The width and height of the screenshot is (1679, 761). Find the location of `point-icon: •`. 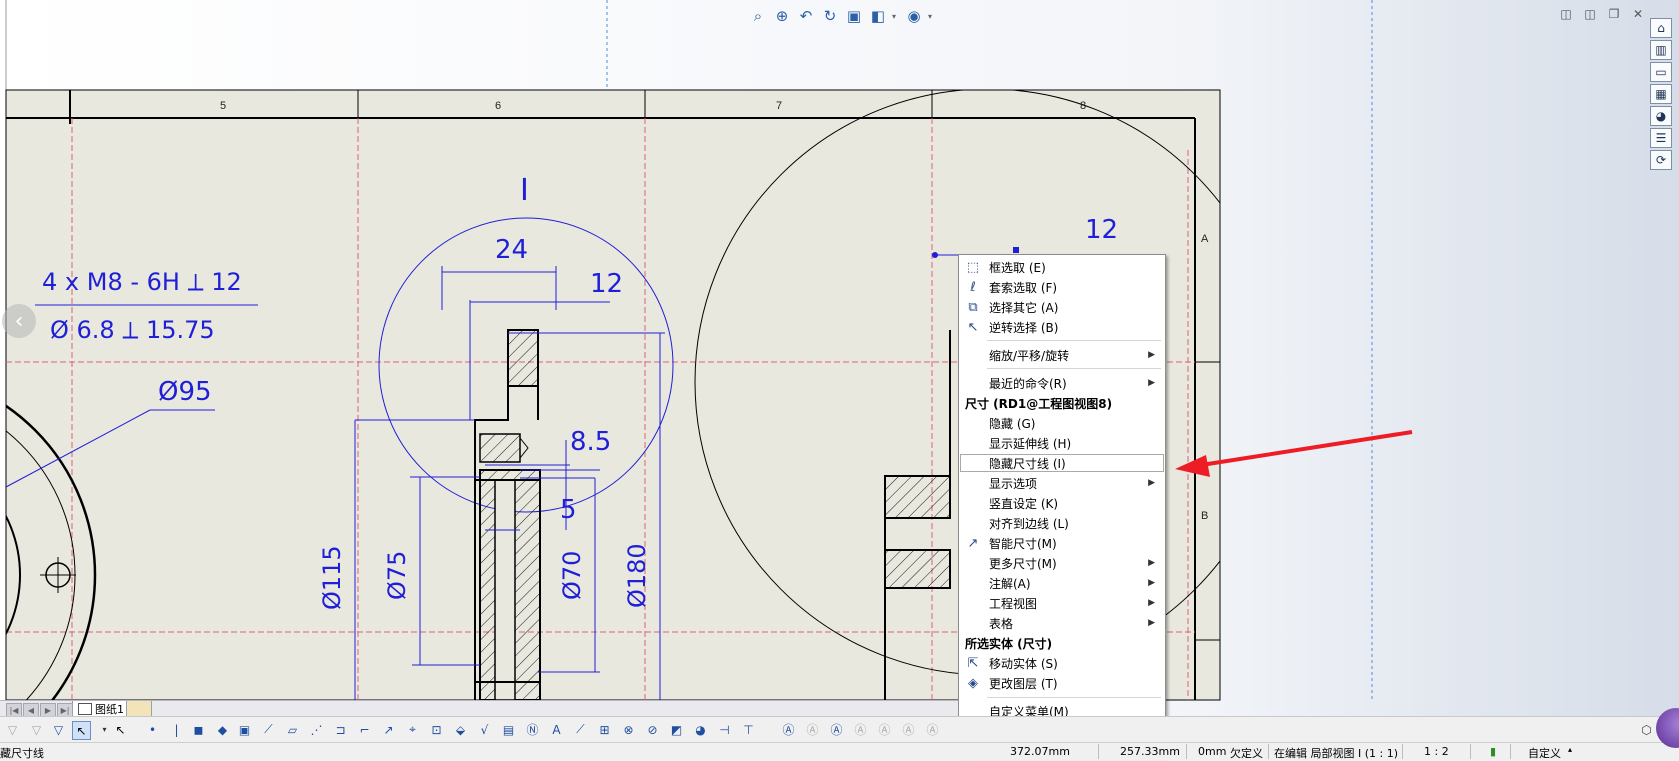

point-icon: • is located at coordinates (152, 729).